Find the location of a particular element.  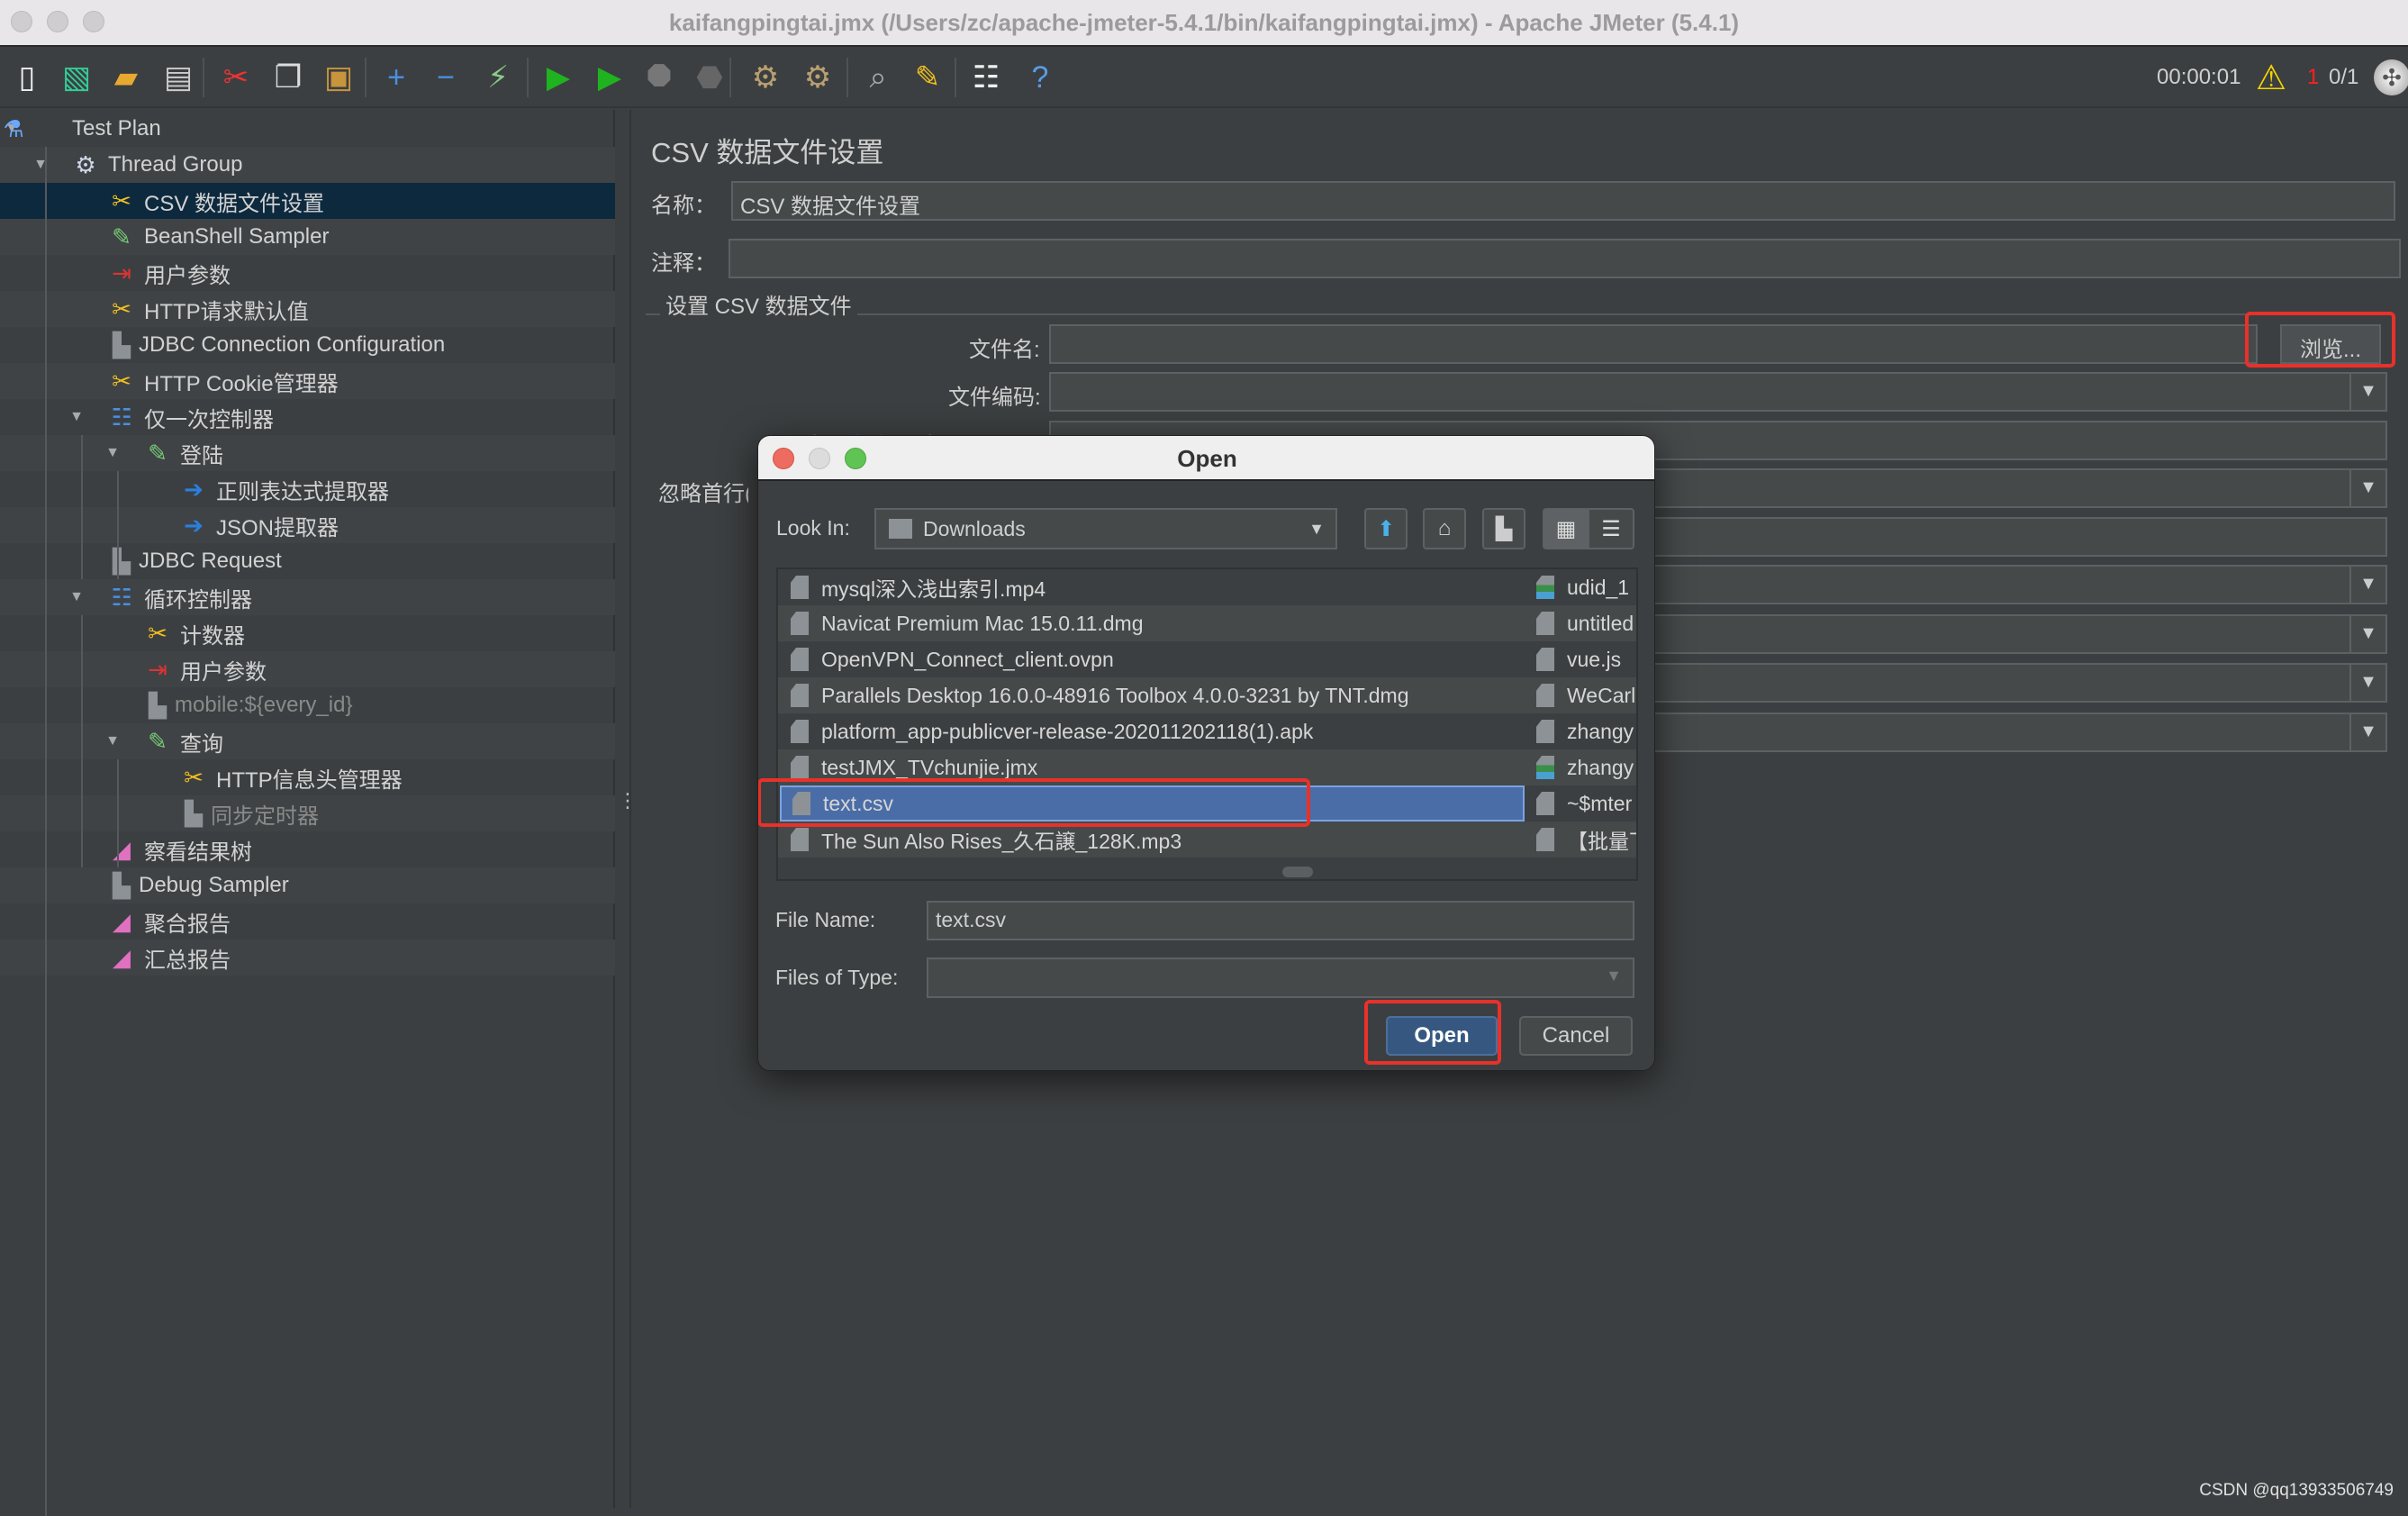

tree-item: ➔ 正则表达式提取器 is located at coordinates (307, 489).